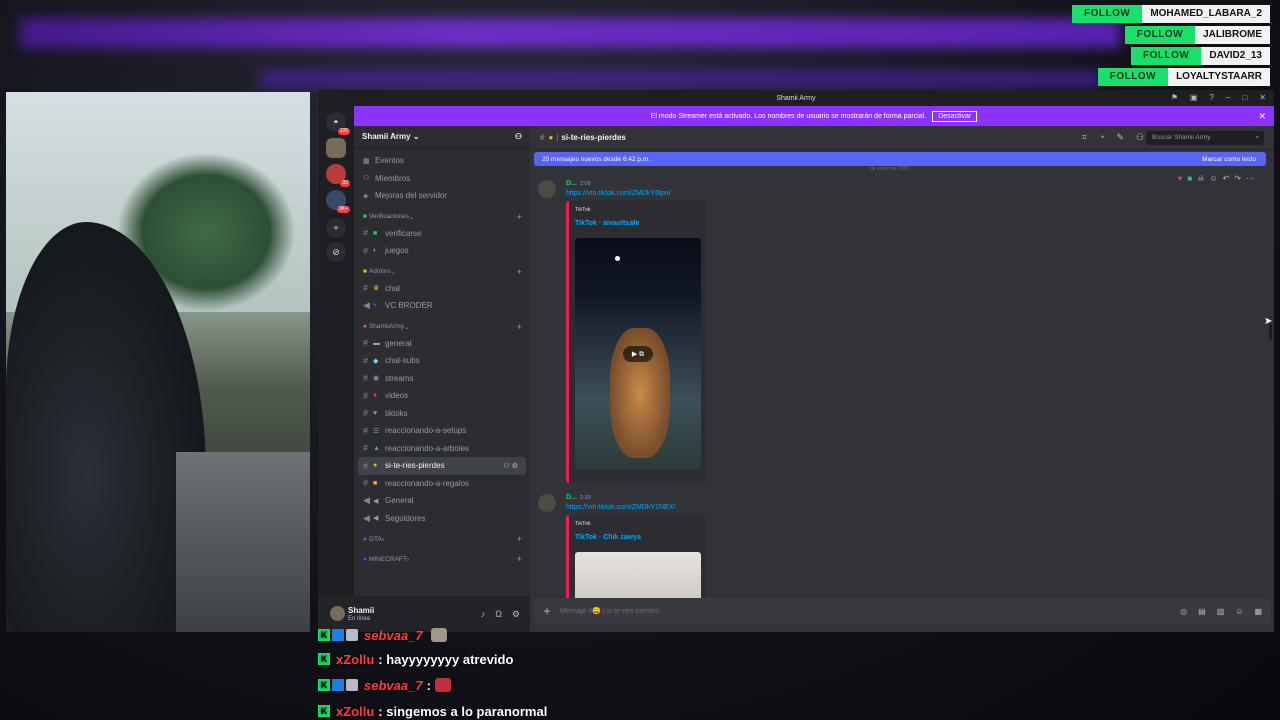 This screenshot has width=1280, height=720. I want to click on add-server-icon: +, so click(336, 228).